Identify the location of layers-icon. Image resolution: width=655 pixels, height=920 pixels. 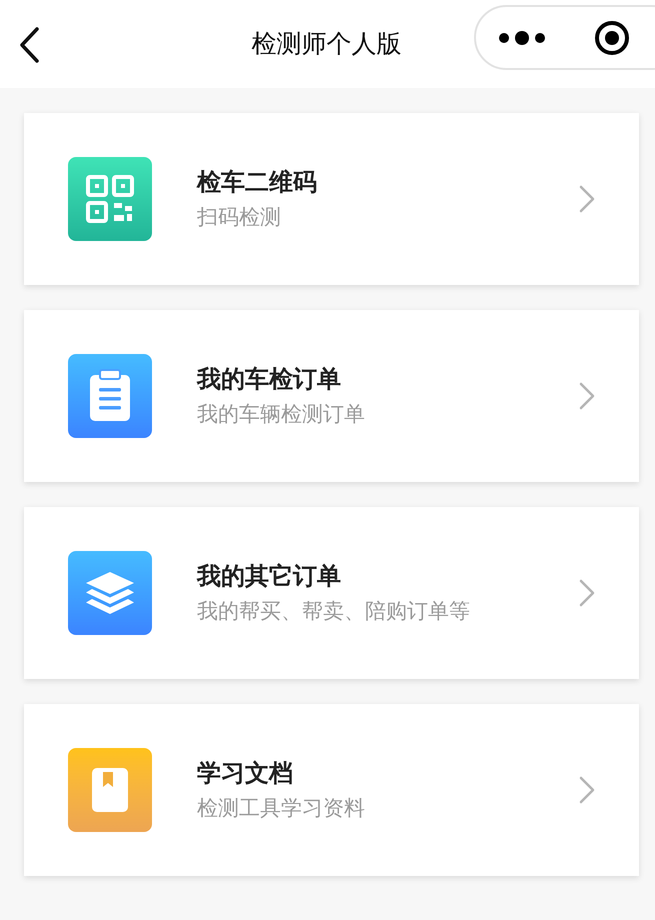
(110, 593).